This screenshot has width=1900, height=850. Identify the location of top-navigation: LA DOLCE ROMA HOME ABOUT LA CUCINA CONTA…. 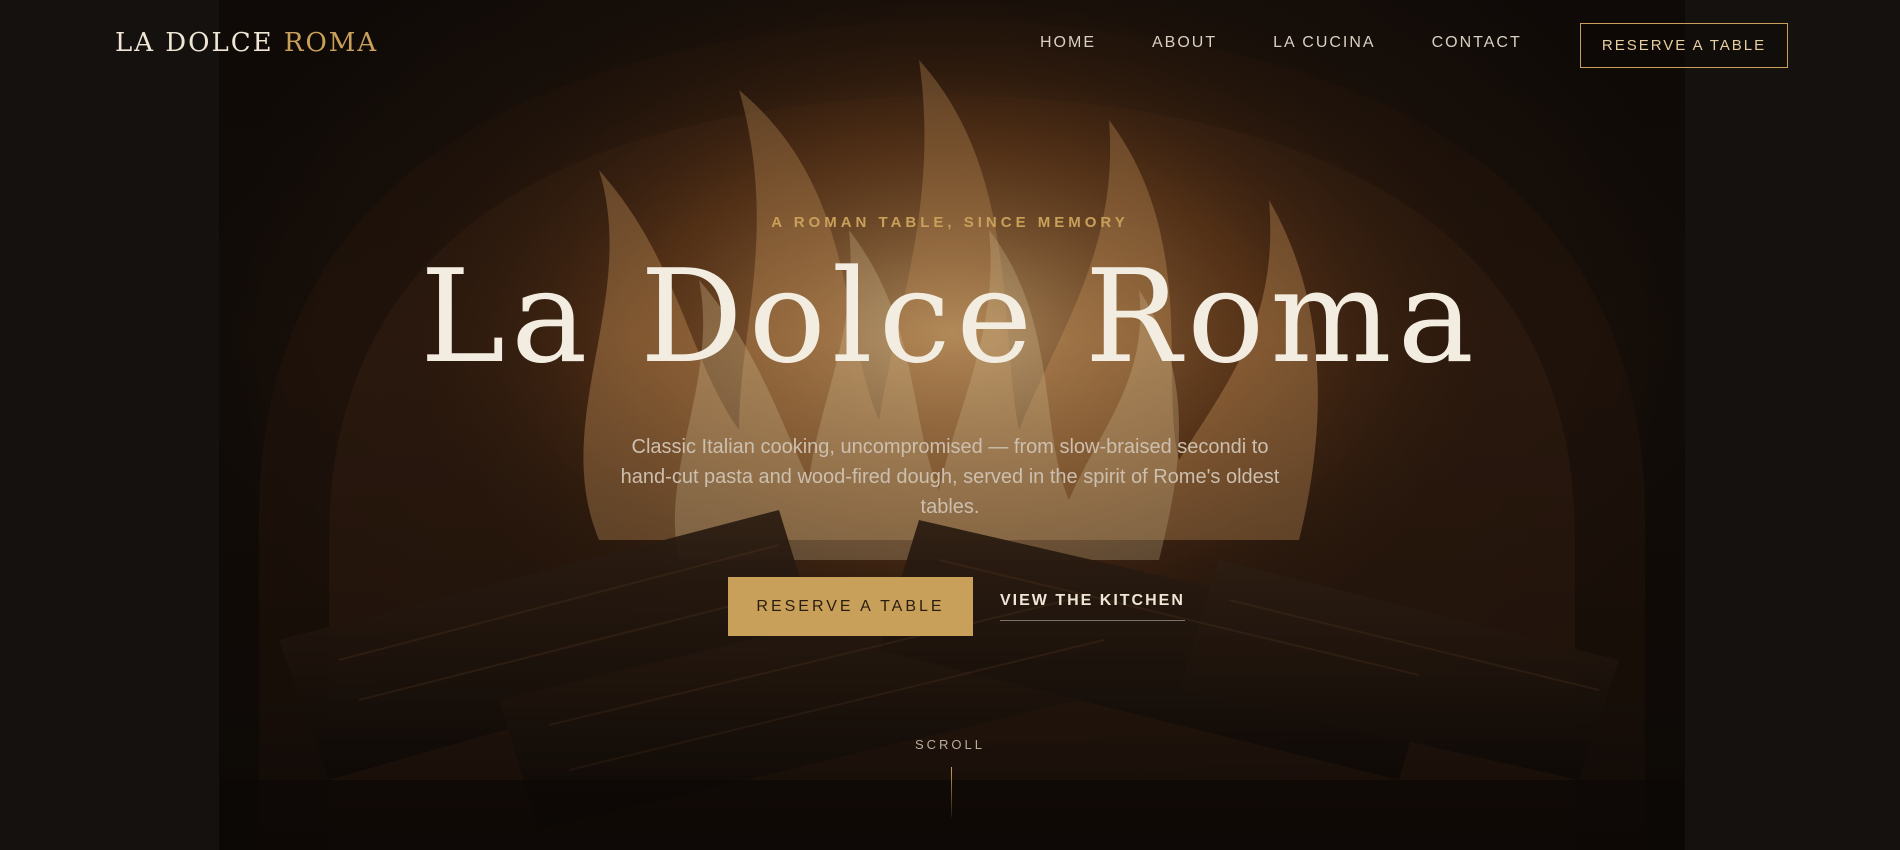
(950, 46).